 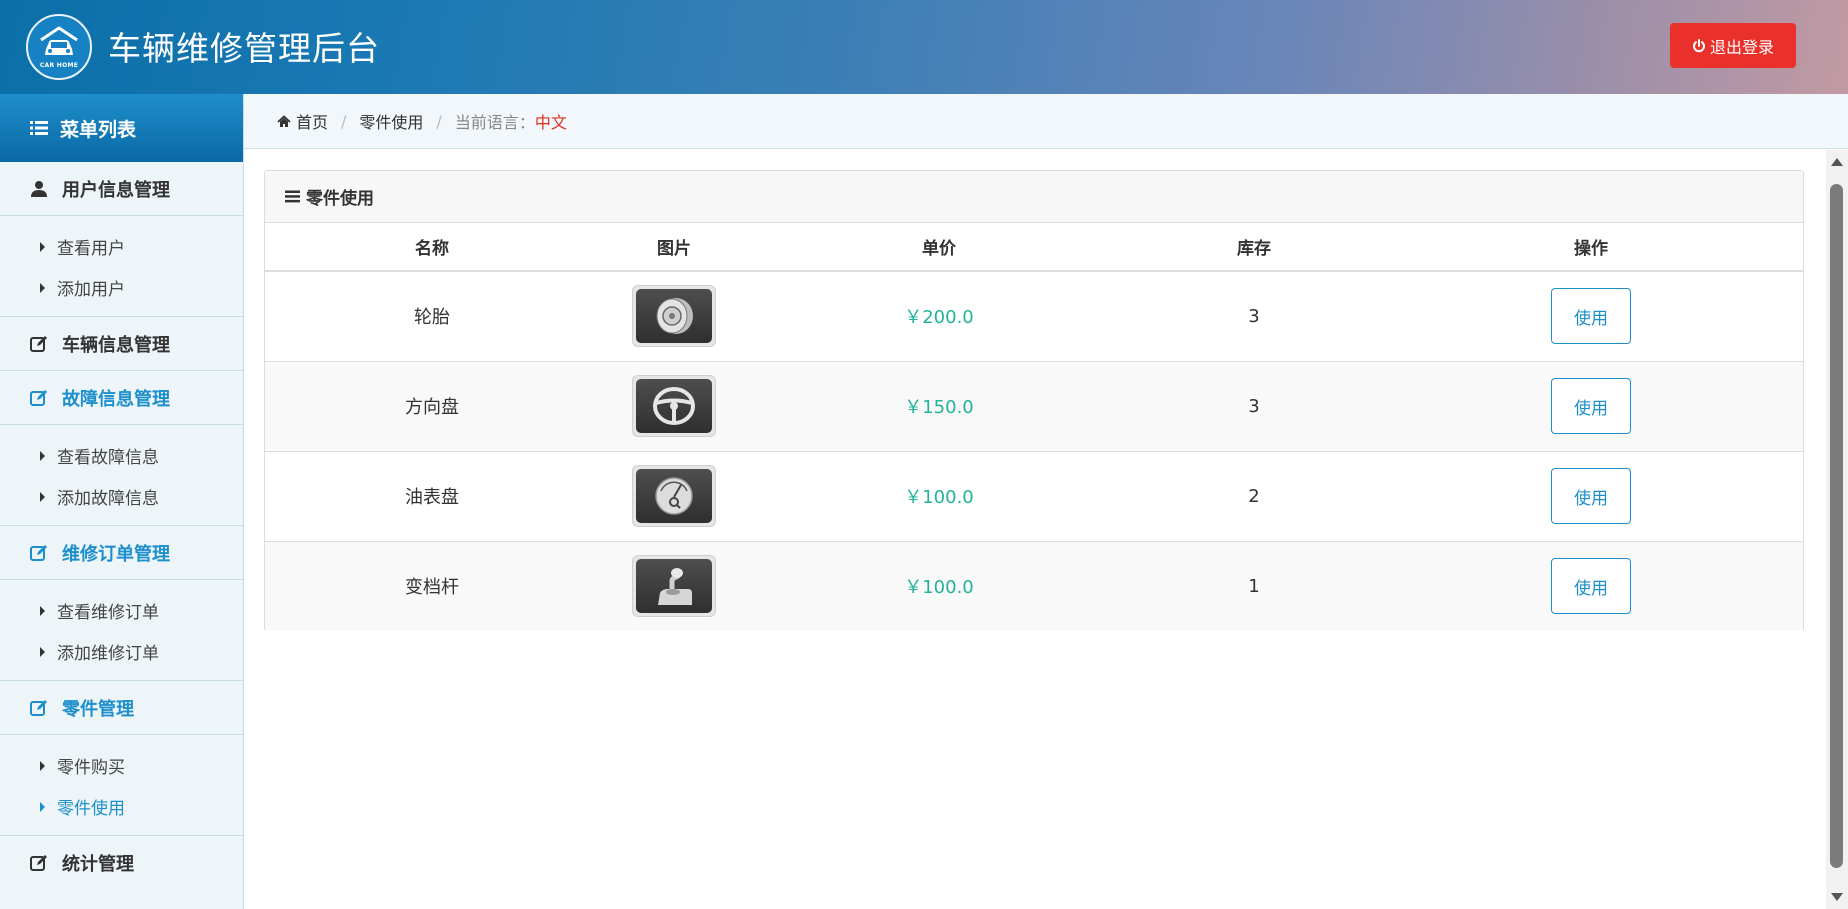 I want to click on part-name: 变档杆, so click(x=432, y=585).